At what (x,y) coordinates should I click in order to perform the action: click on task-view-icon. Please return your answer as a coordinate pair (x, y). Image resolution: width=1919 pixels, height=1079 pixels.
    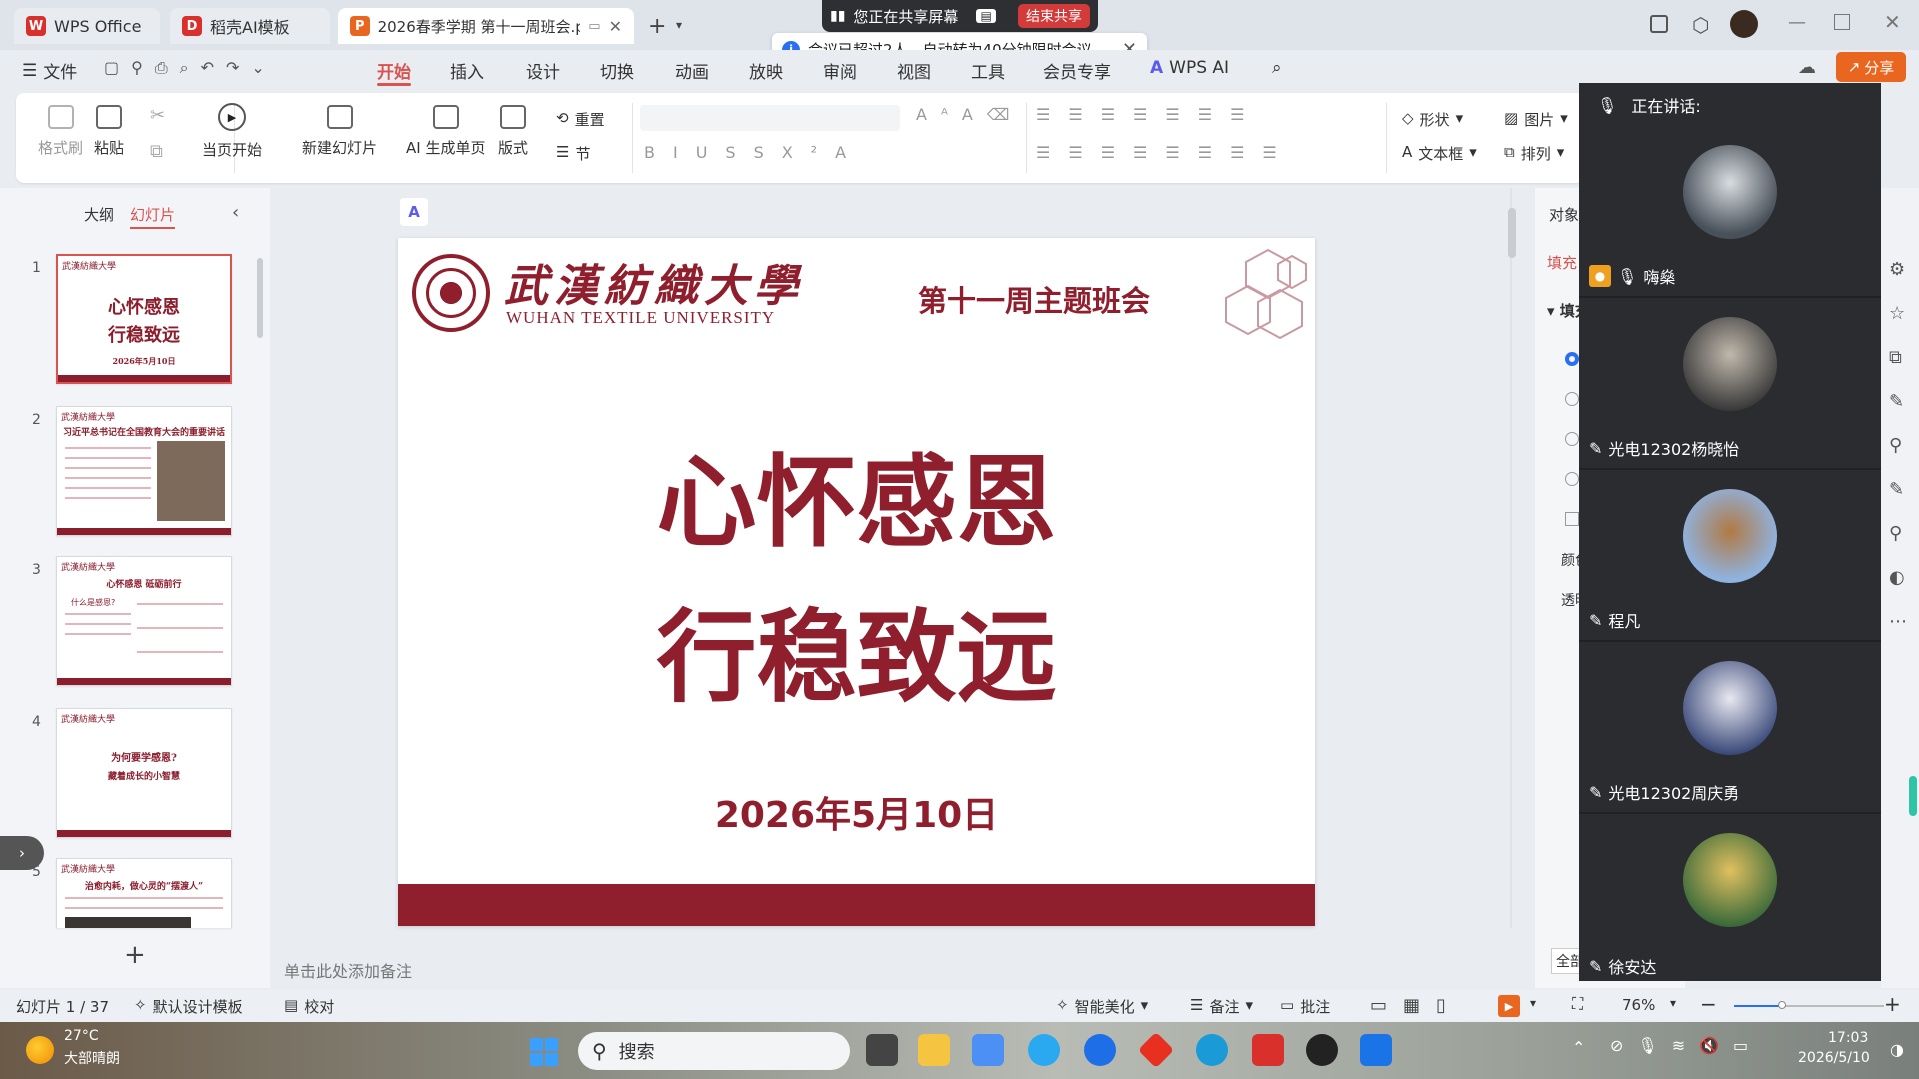
    Looking at the image, I should click on (882, 1050).